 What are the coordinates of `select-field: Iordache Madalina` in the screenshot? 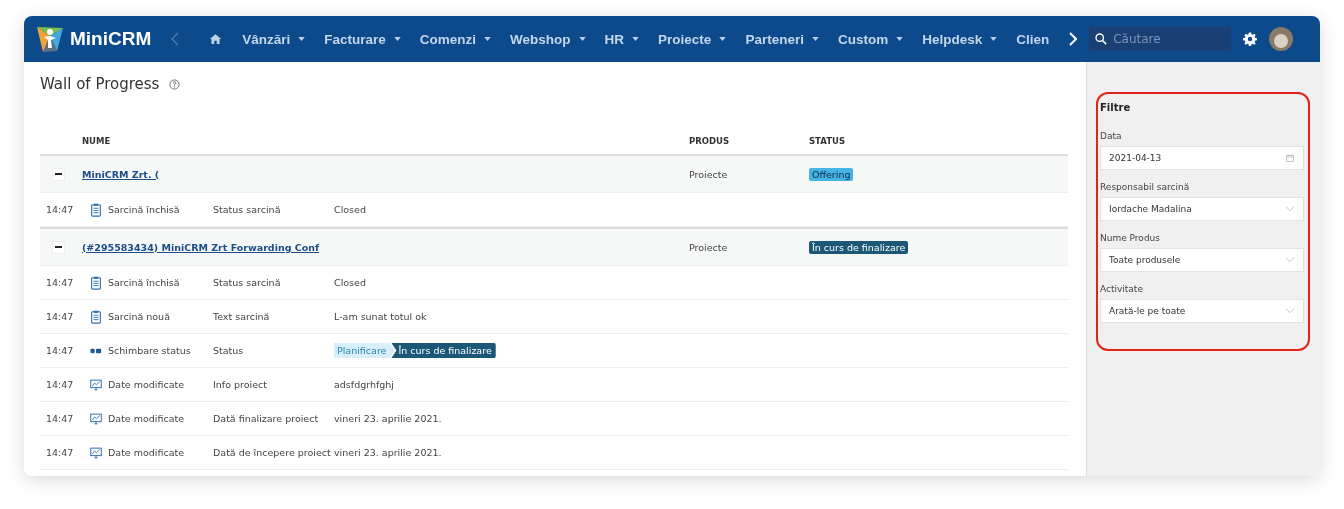 It's located at (1202, 209).